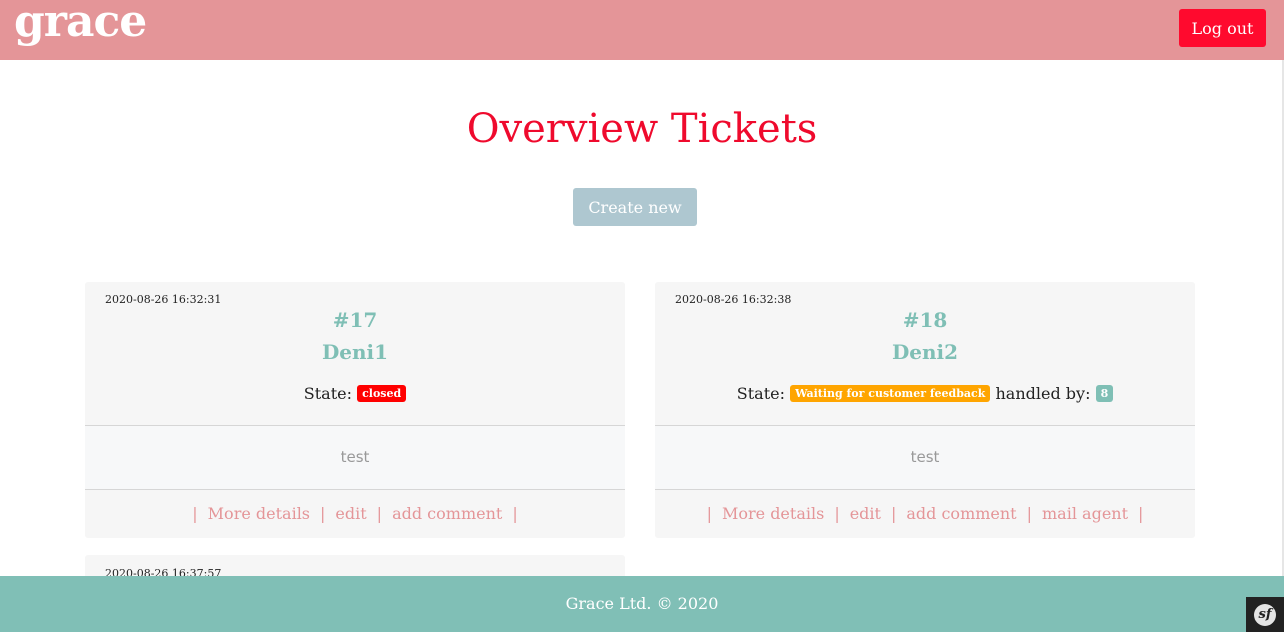  I want to click on mail-agent-link: mail agent, so click(1085, 513).